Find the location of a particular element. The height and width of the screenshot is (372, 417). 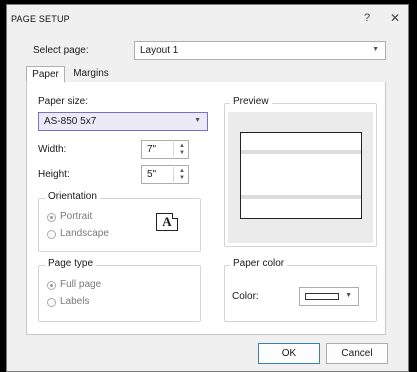

page-type-legend: Page type is located at coordinates (71, 263).